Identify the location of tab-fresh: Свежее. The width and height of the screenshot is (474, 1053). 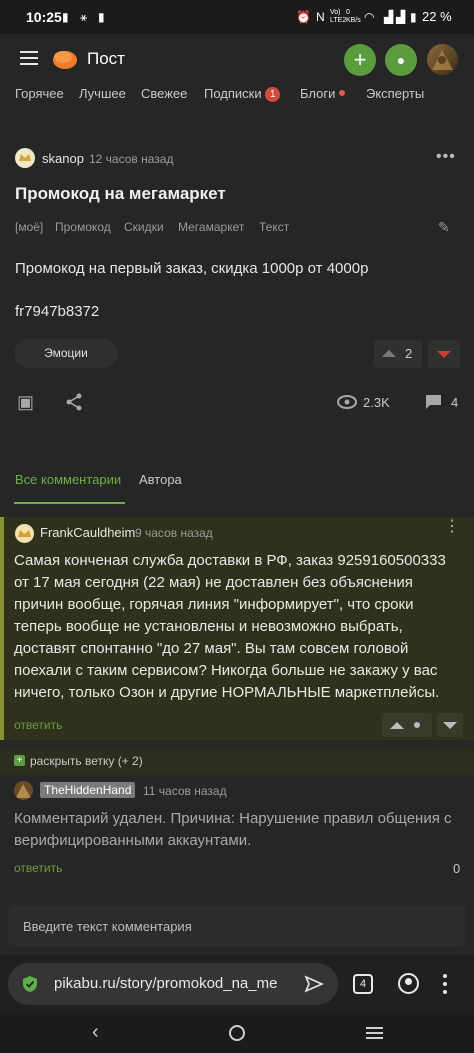
(164, 93).